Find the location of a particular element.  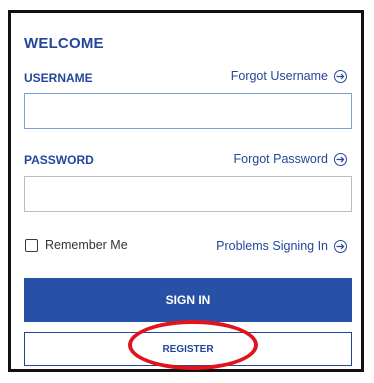

username-label: USERNAME is located at coordinates (58, 78).